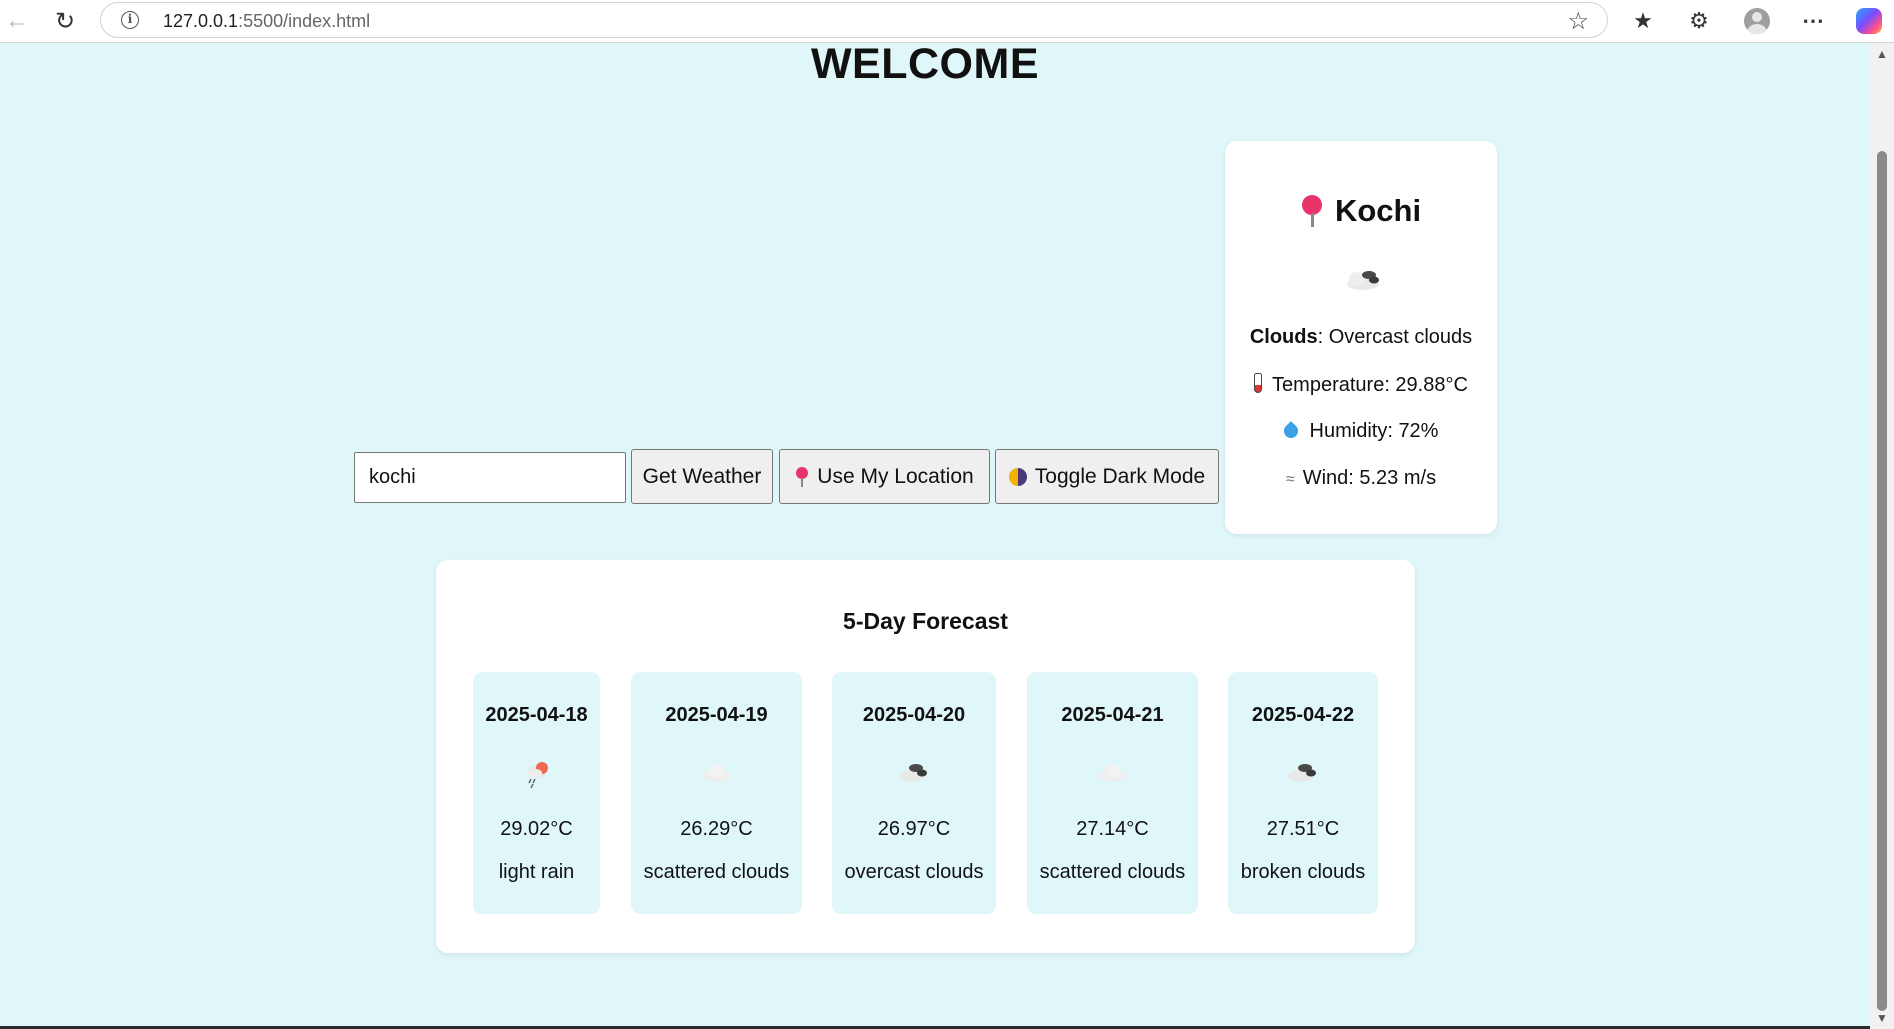 This screenshot has height=1029, width=1894. I want to click on toggle-dark-mode-label: Toggle Dark Mode, so click(1120, 476).